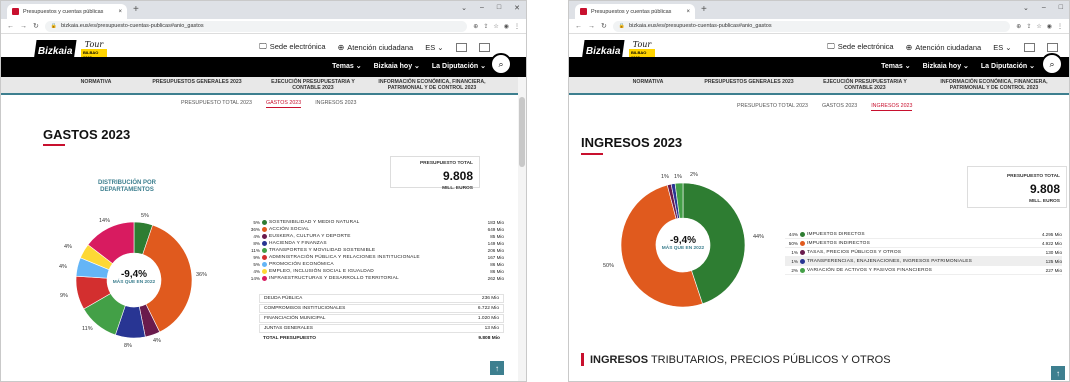 The height and width of the screenshot is (382, 1070). What do you see at coordinates (522, 229) in the screenshot?
I see `scrollbar` at bounding box center [522, 229].